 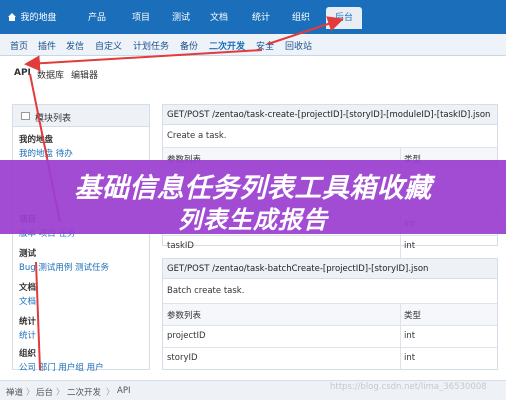 What do you see at coordinates (28, 322) in the screenshot?
I see `group-title: 统计` at bounding box center [28, 322].